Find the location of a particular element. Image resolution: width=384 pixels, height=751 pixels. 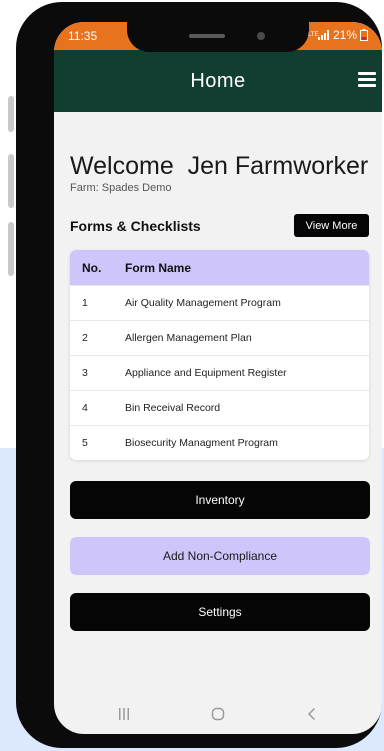

android-nav-bar is located at coordinates (218, 720).